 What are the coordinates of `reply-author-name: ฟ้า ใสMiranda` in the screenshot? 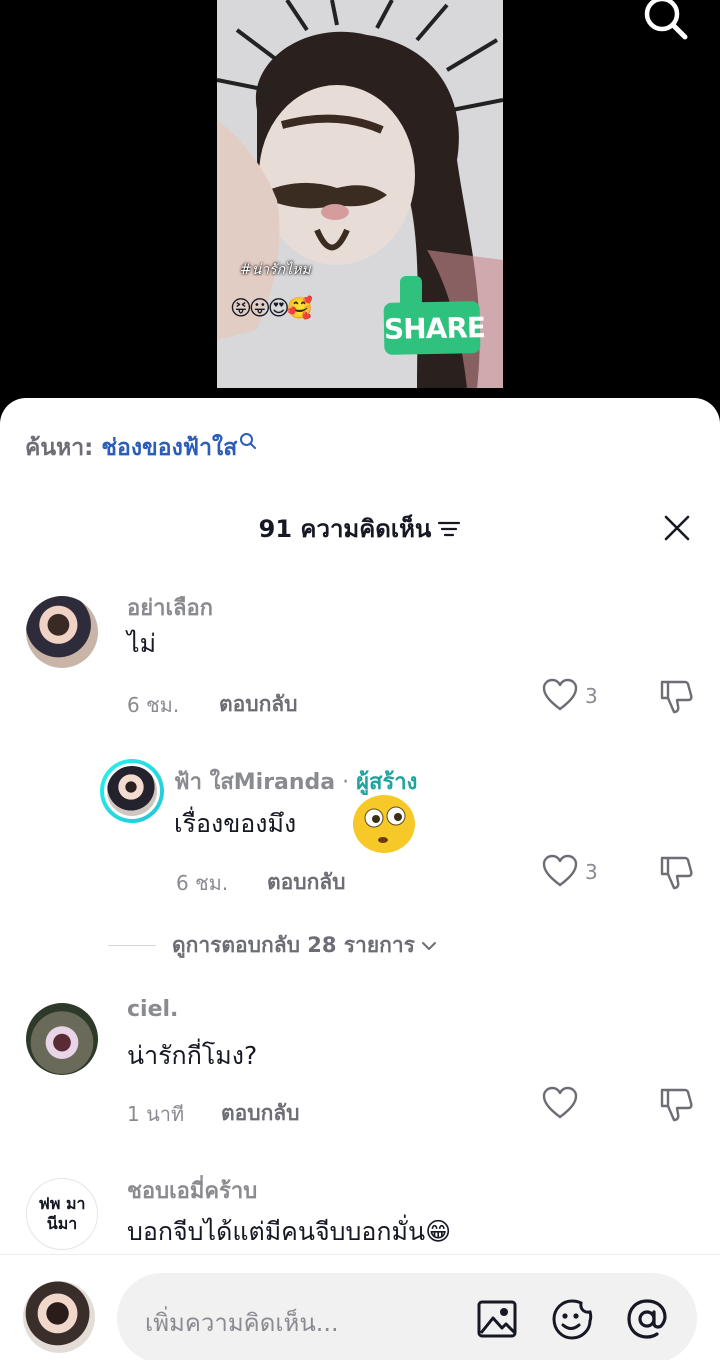 It's located at (255, 782).